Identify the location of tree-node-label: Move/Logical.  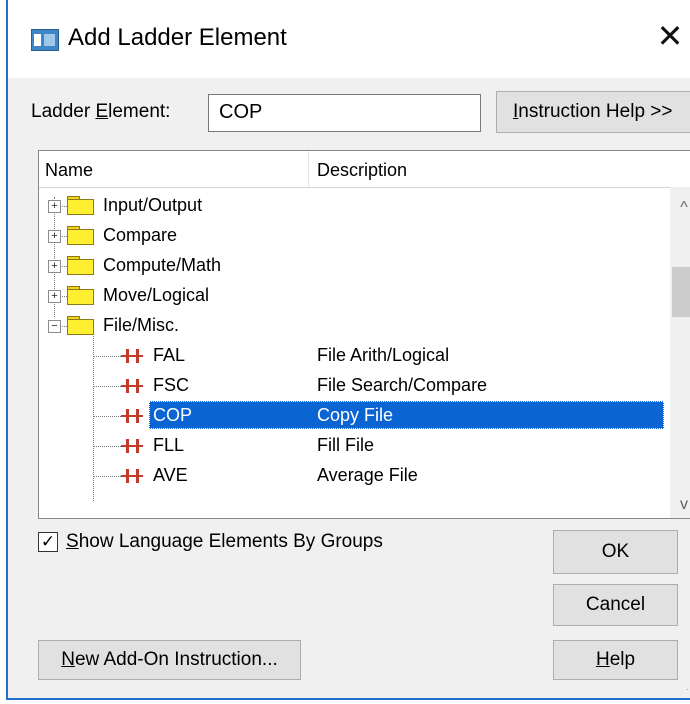
(156, 295).